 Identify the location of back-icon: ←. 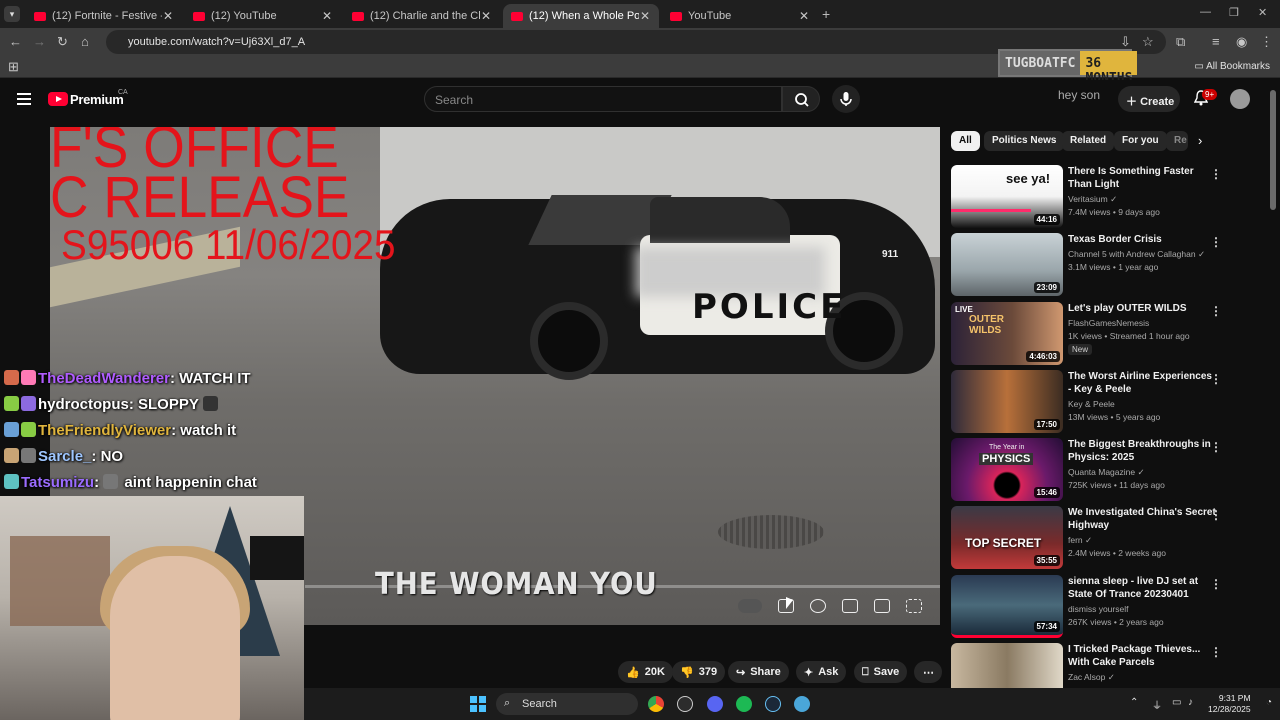
(15, 41).